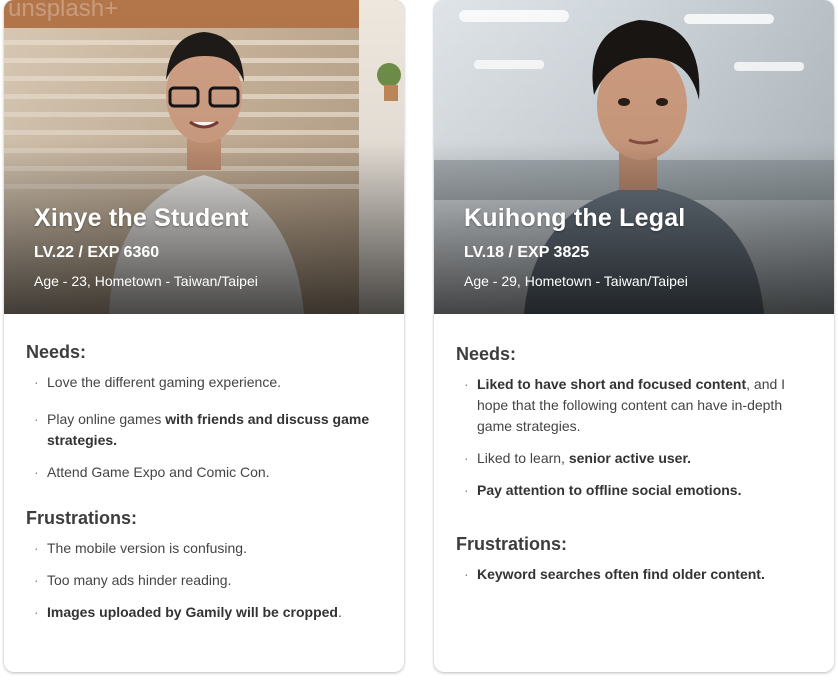 The image size is (838, 681). I want to click on persona-name: Kuihong the Legal, so click(575, 218).